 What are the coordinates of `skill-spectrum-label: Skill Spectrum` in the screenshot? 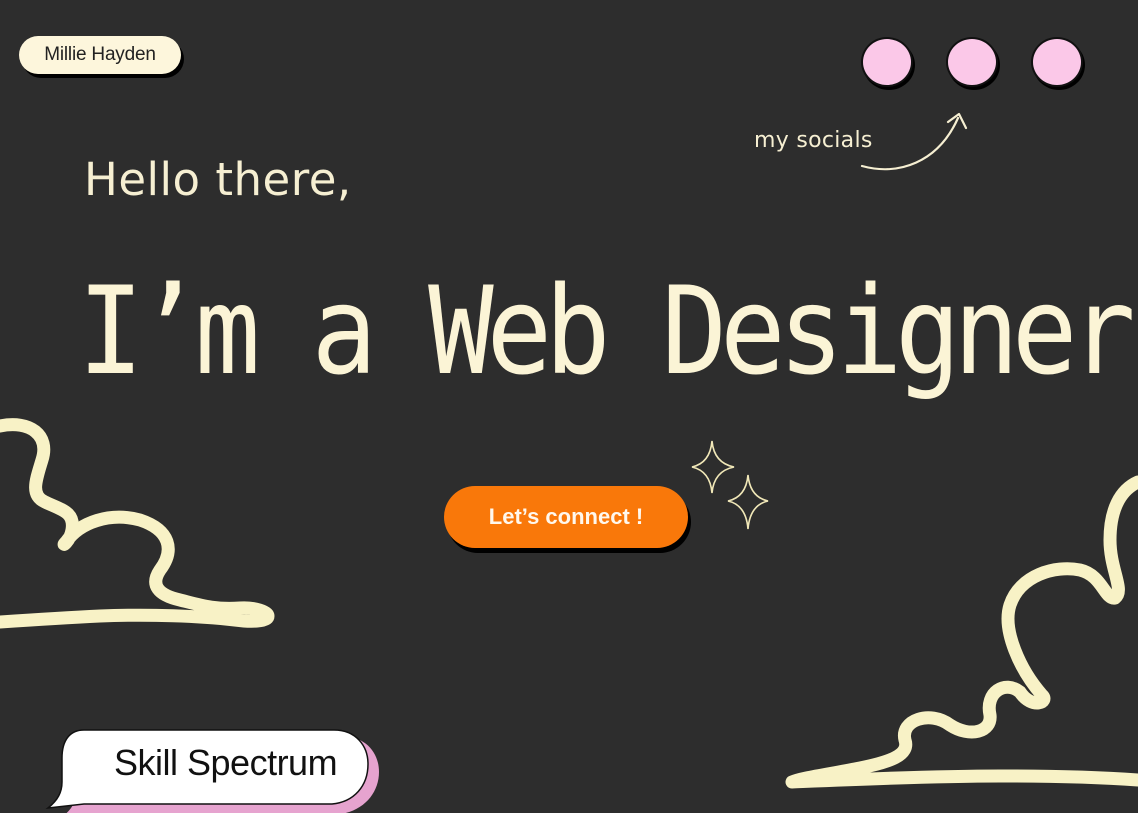 It's located at (226, 762).